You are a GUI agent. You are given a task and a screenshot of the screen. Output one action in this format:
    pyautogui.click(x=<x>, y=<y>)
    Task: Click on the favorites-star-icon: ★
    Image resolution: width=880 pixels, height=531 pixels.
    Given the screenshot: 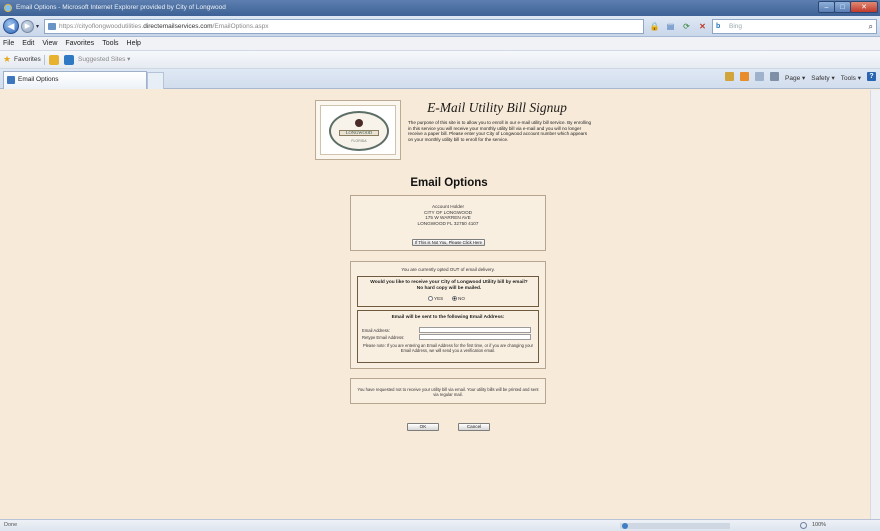 What is the action you would take?
    pyautogui.click(x=7, y=59)
    